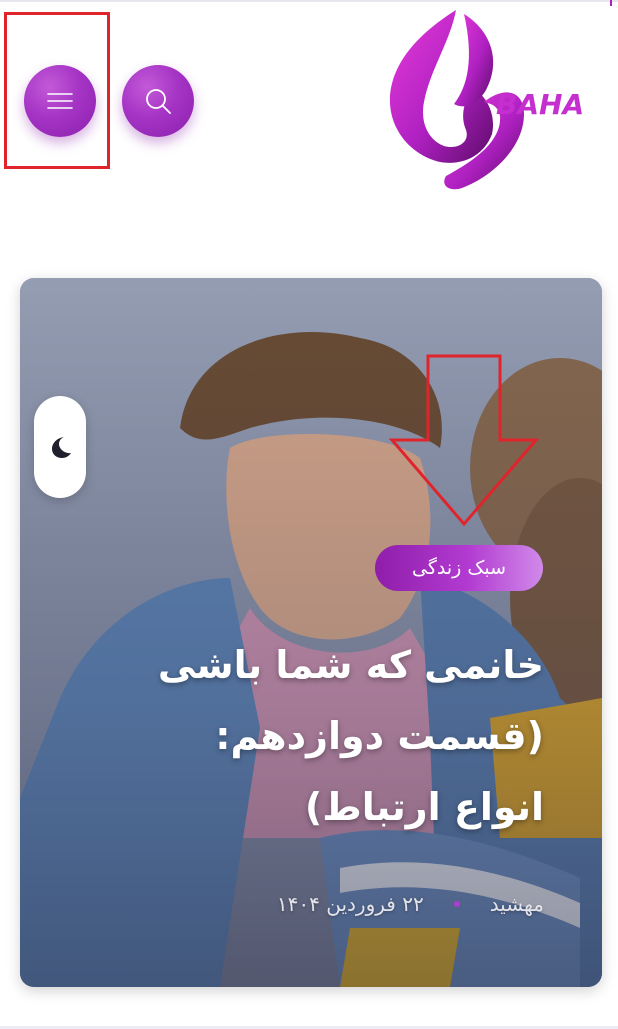 Image resolution: width=618 pixels, height=1029 pixels. Describe the element at coordinates (611, 3) in the screenshot. I see `corner-accent` at that location.